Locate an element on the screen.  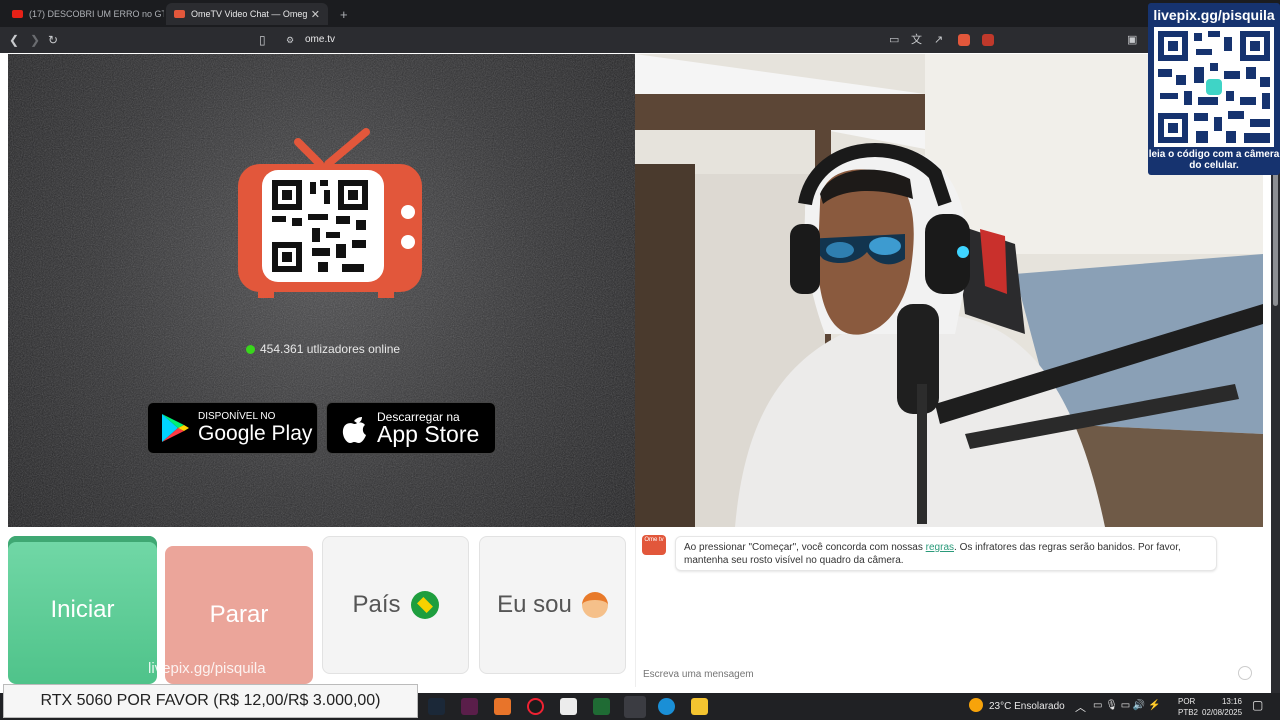
close-tab-icon: ✕ is located at coordinates (315, 14).